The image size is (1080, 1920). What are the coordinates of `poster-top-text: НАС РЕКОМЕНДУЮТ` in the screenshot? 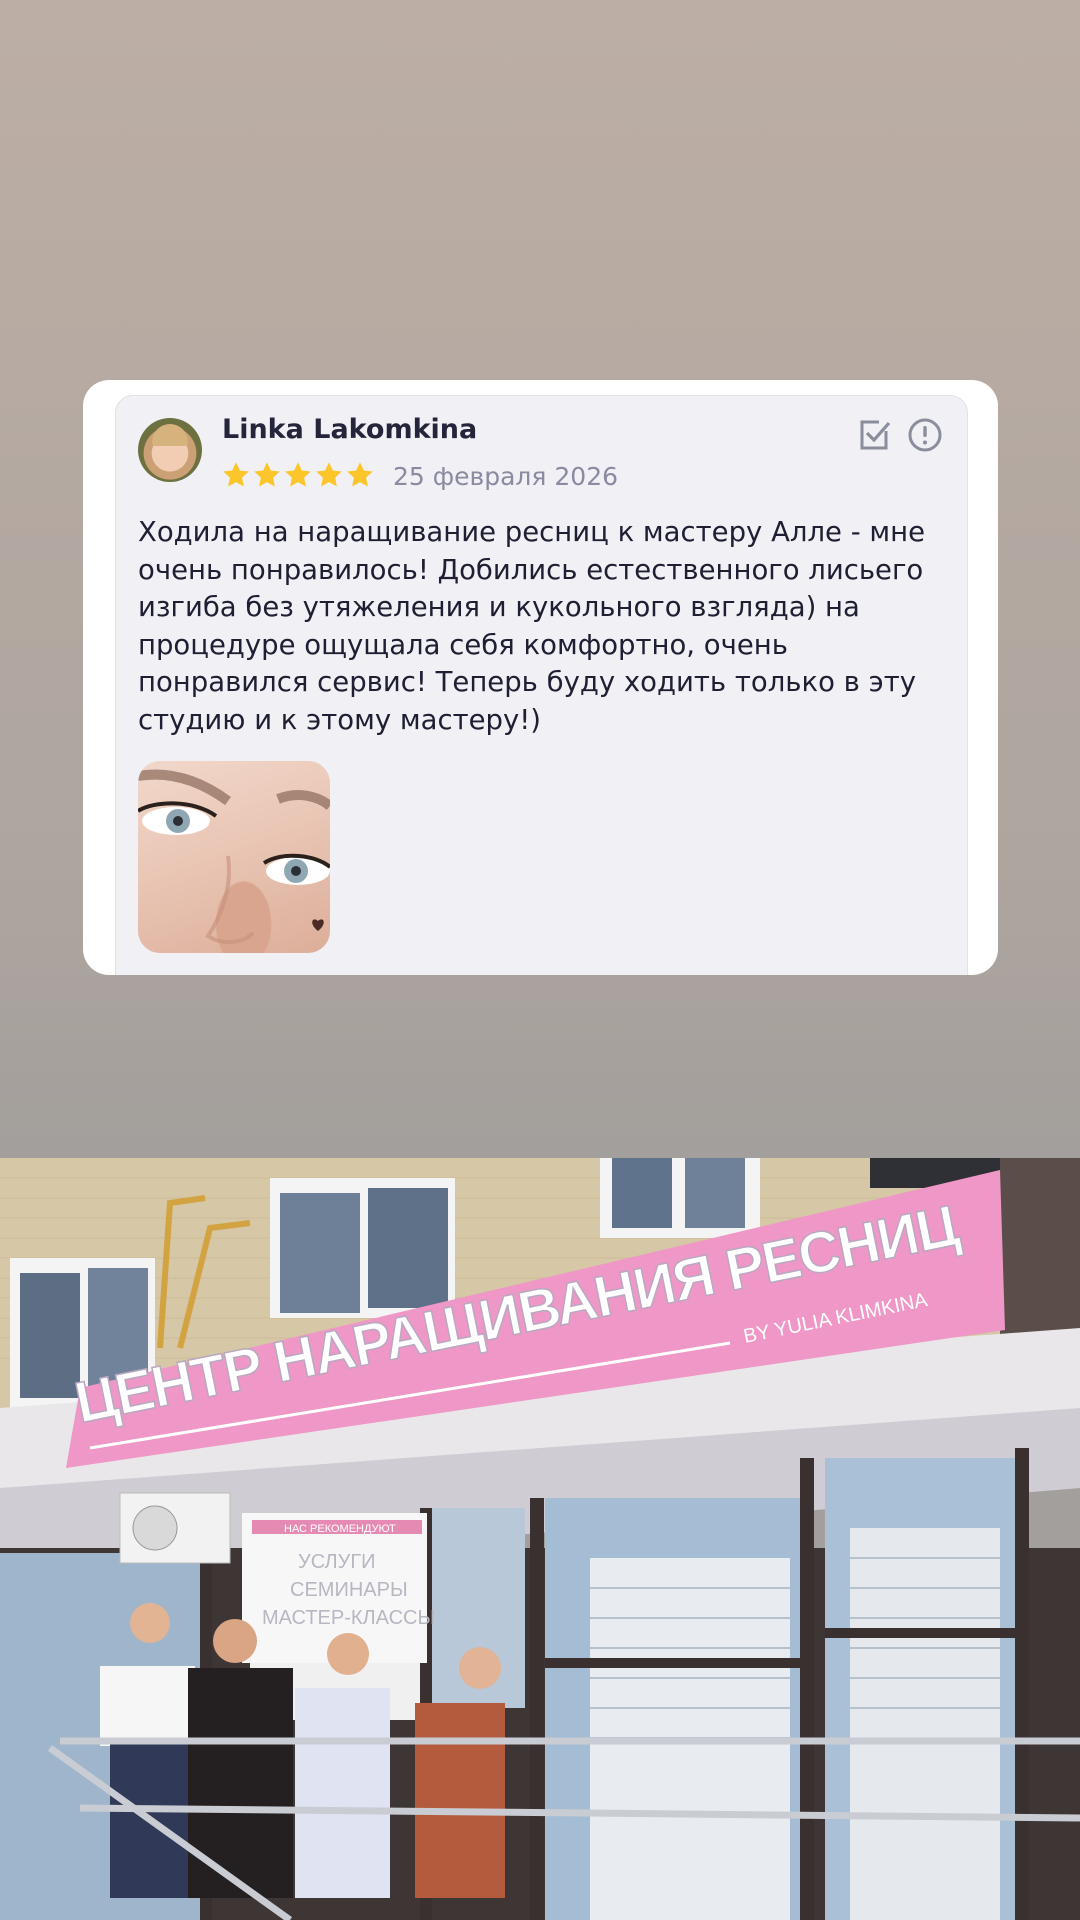 It's located at (340, 1529).